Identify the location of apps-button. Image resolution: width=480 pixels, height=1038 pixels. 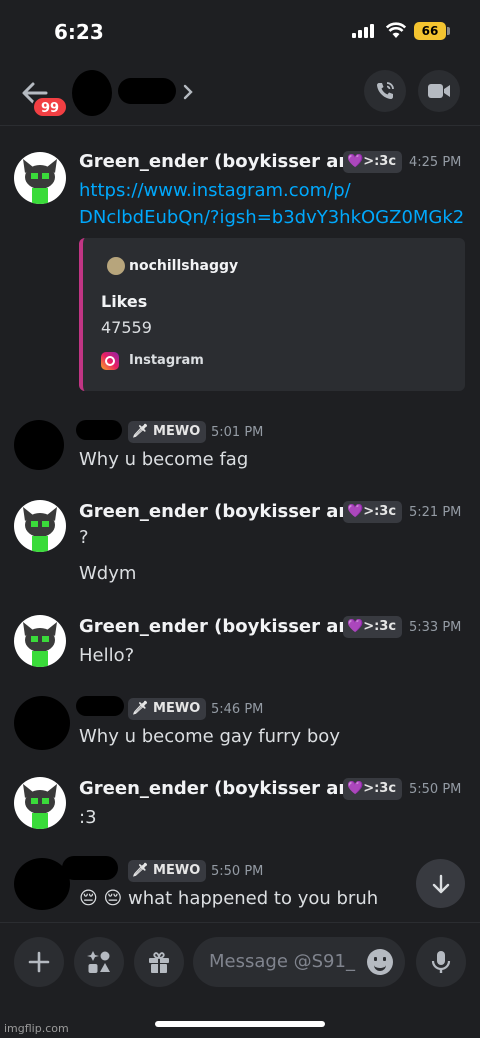
(99, 962).